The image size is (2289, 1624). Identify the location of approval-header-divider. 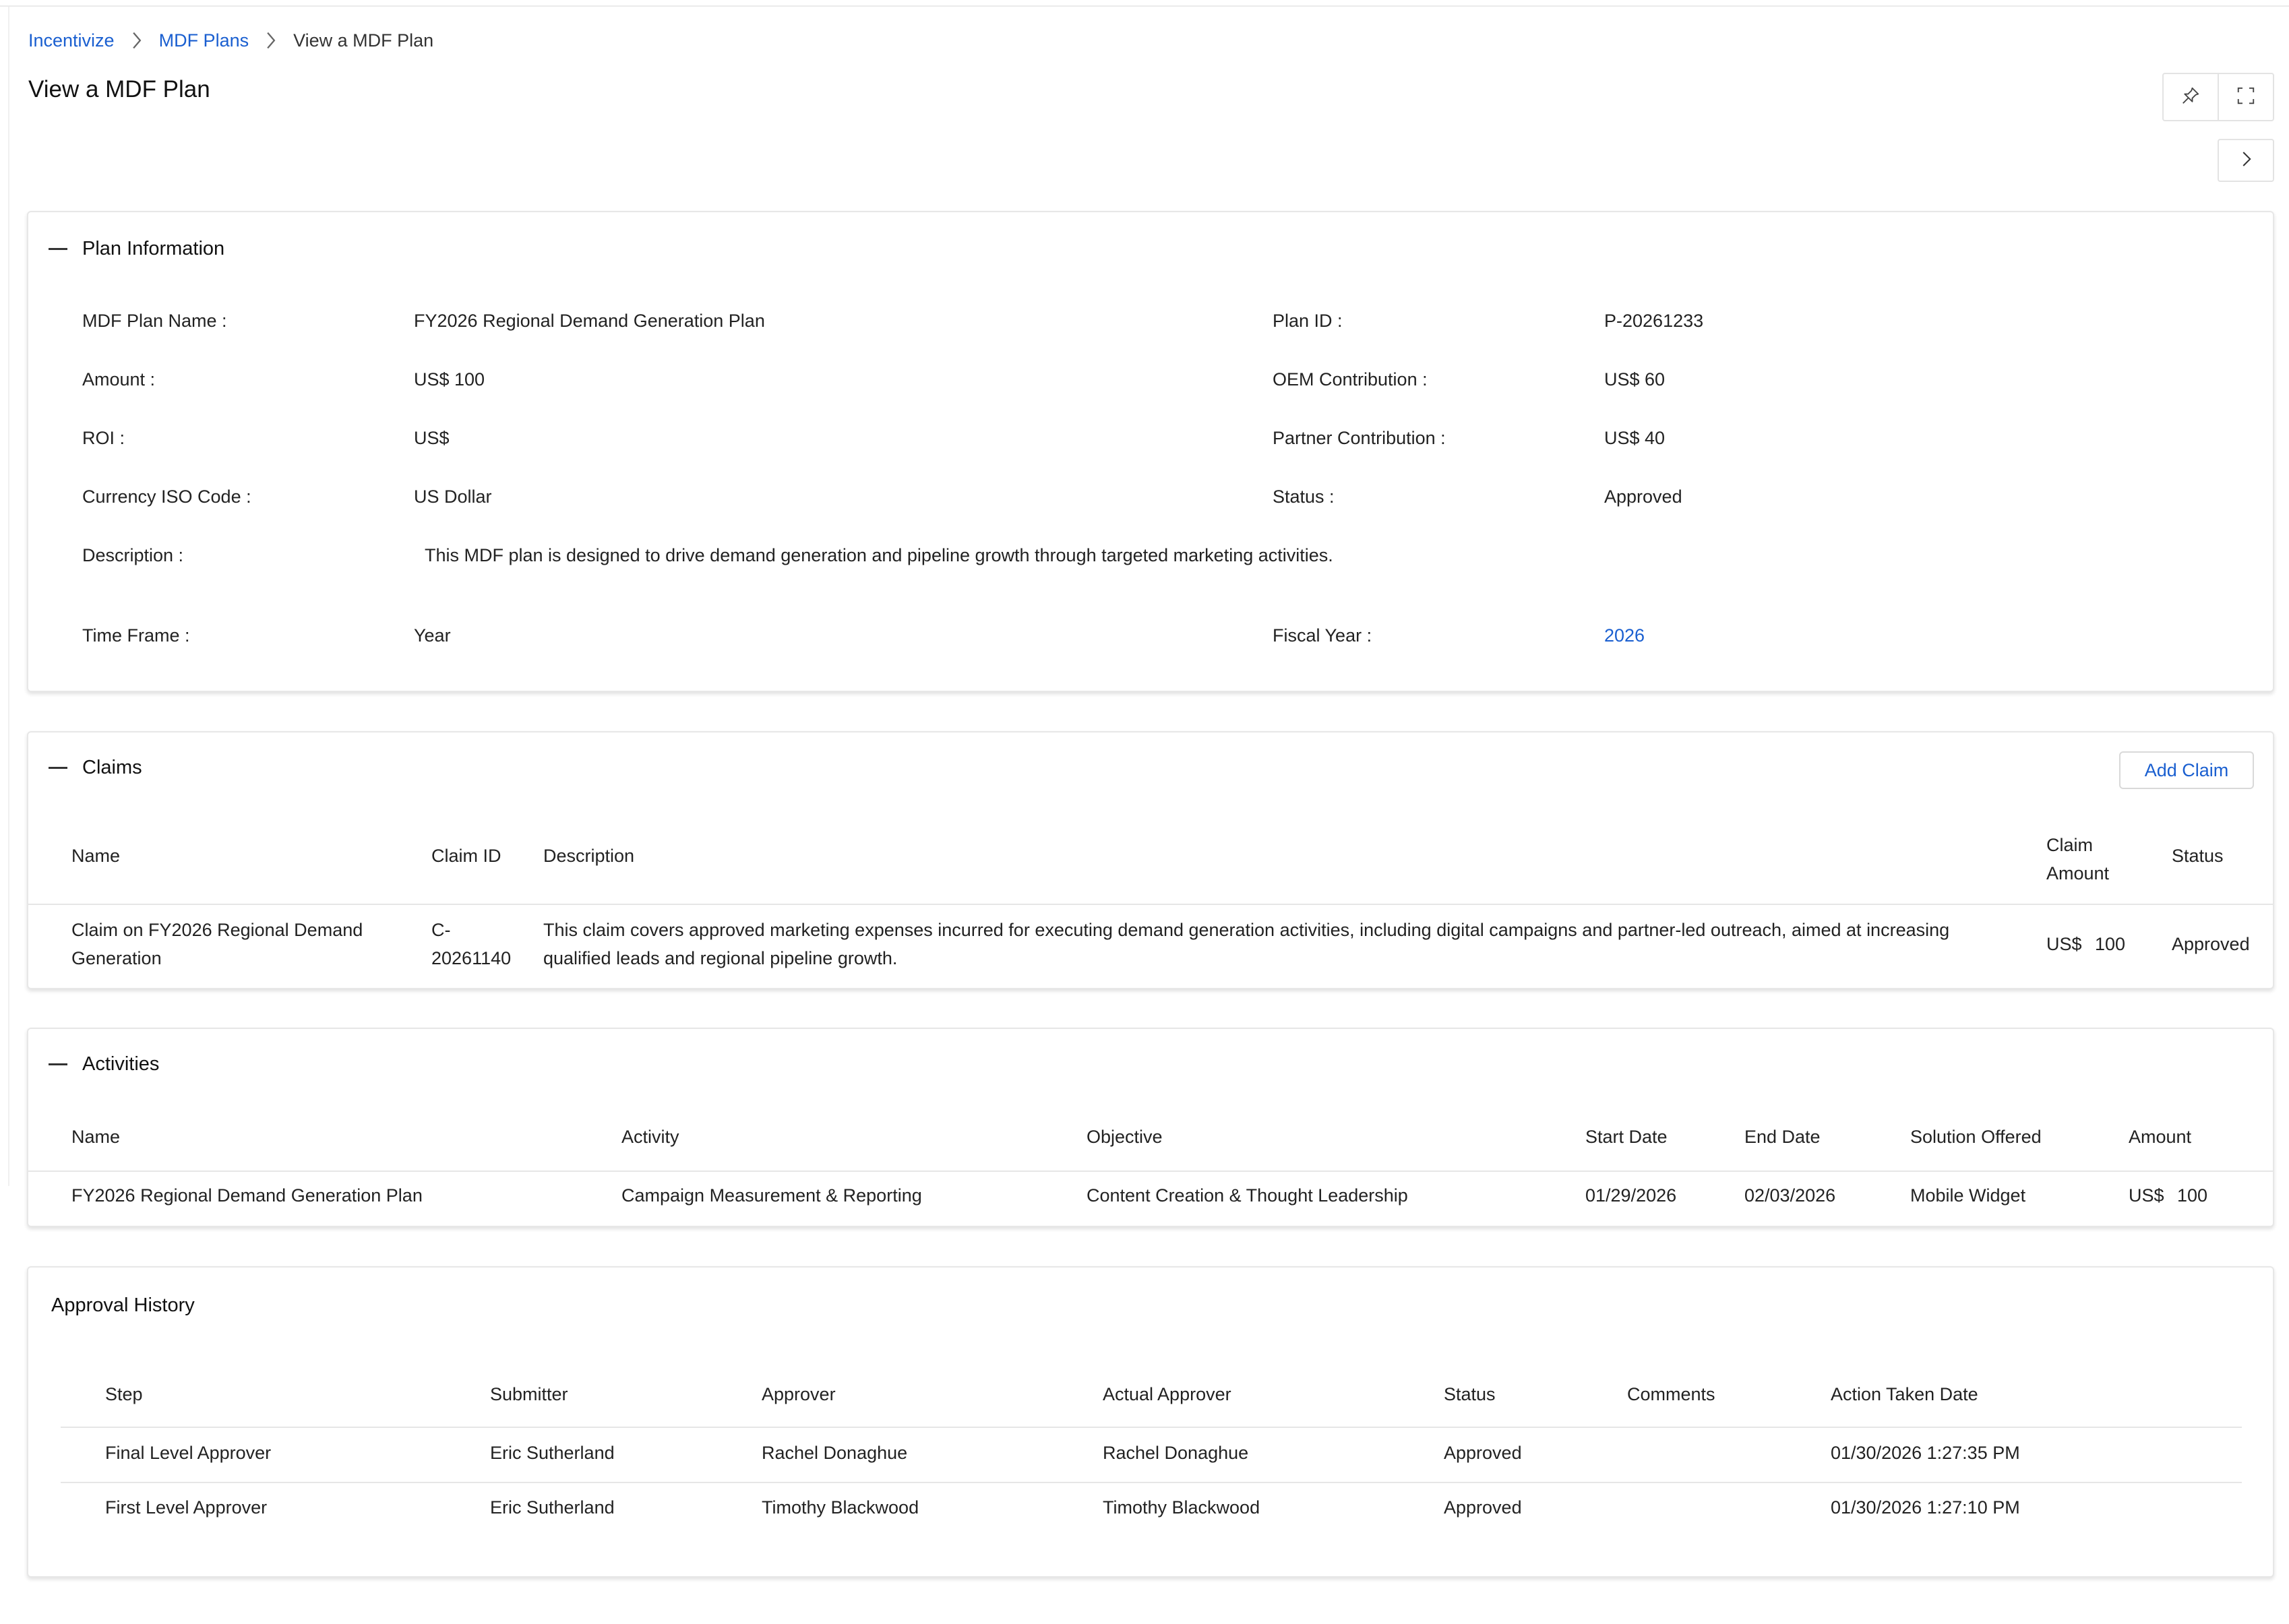
(1151, 1428).